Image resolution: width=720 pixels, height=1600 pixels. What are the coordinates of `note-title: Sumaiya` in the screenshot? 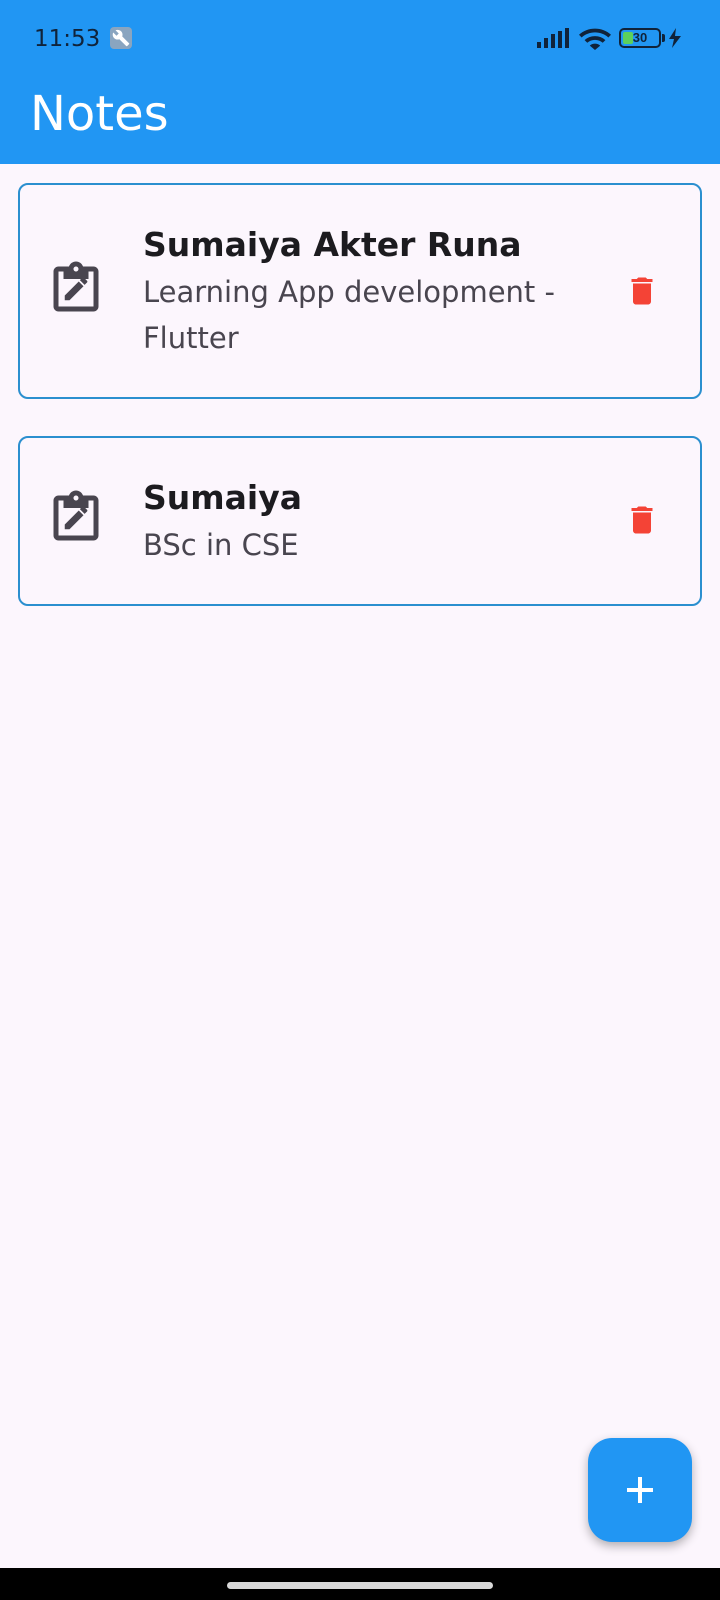 It's located at (223, 497).